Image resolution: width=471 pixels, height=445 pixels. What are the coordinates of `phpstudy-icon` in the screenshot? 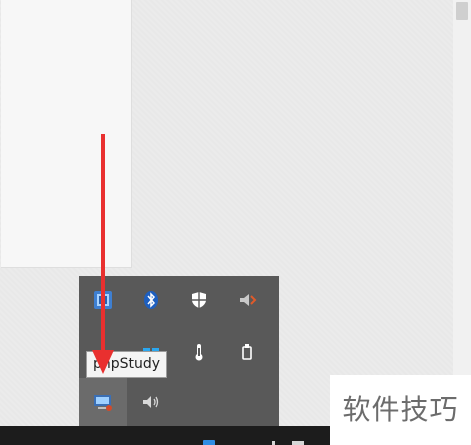 It's located at (103, 402).